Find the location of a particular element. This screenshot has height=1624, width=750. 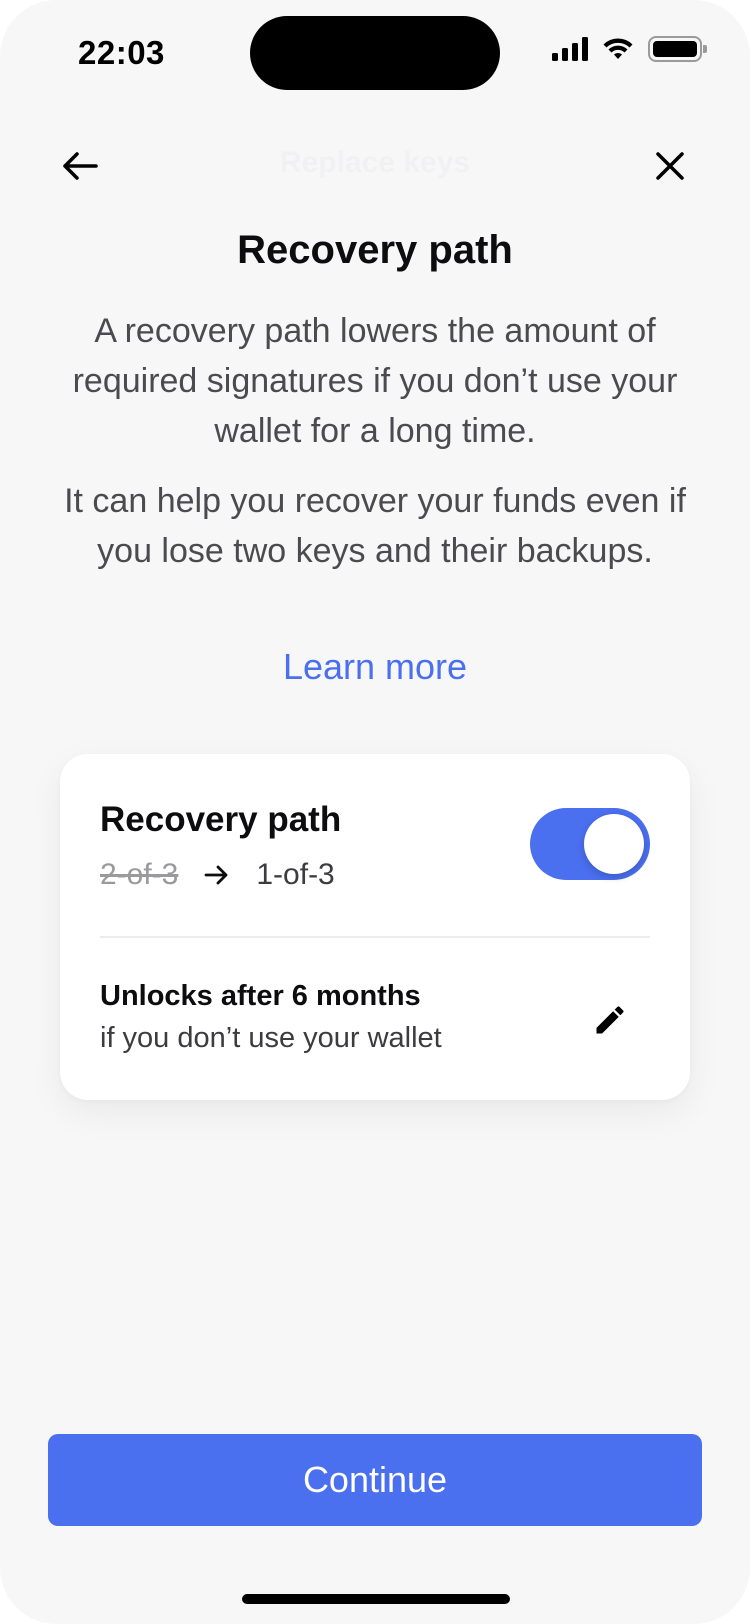

dynamic-island is located at coordinates (375, 53).